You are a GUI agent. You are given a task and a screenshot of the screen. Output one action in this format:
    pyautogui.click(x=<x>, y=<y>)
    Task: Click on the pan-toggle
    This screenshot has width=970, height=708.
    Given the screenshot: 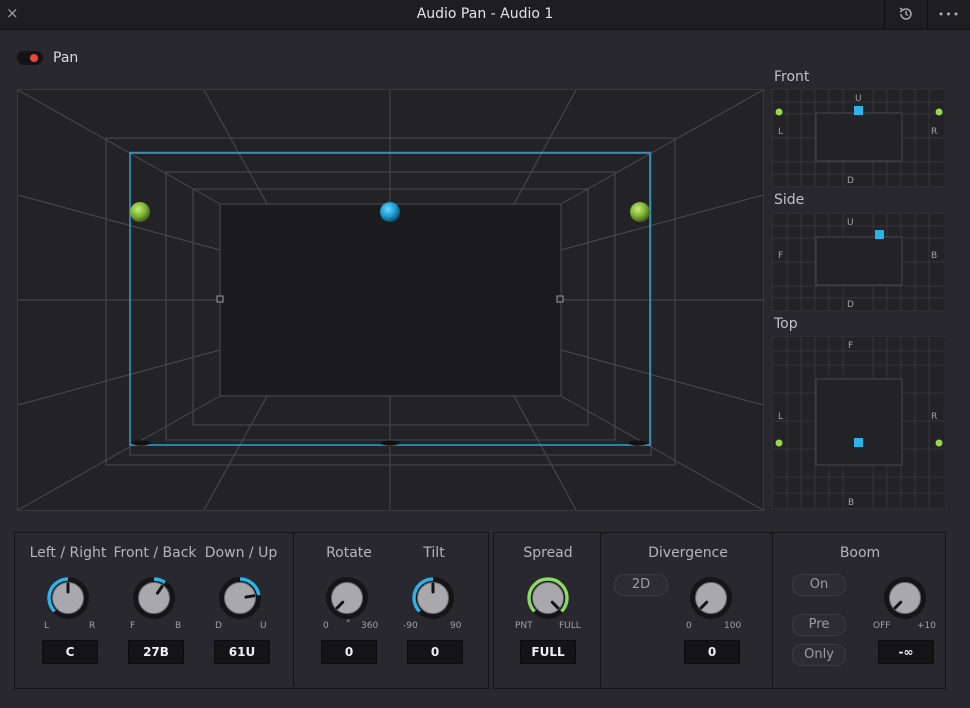 What is the action you would take?
    pyautogui.click(x=30, y=58)
    